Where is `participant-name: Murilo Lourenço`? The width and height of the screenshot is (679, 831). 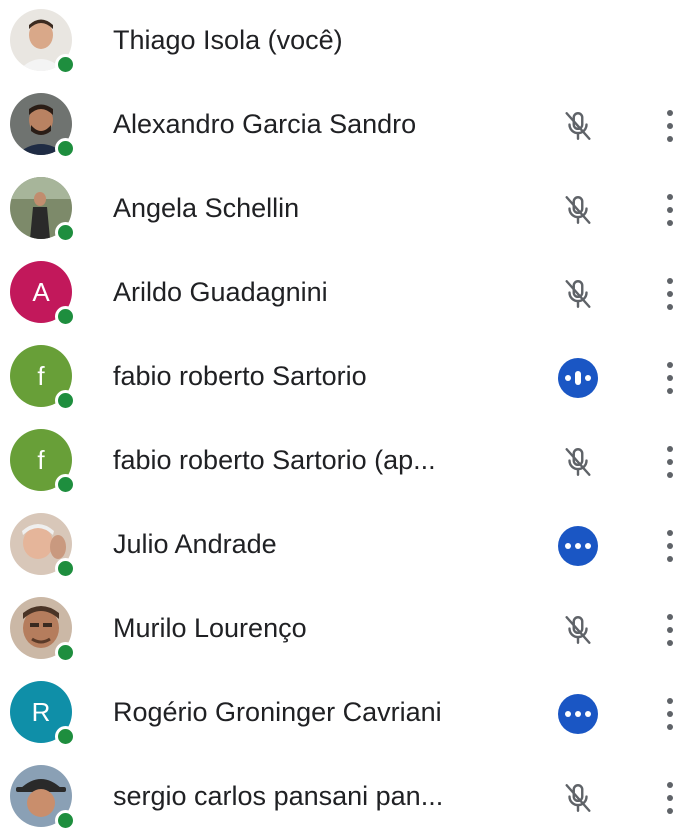 participant-name: Murilo Lourenço is located at coordinates (210, 628).